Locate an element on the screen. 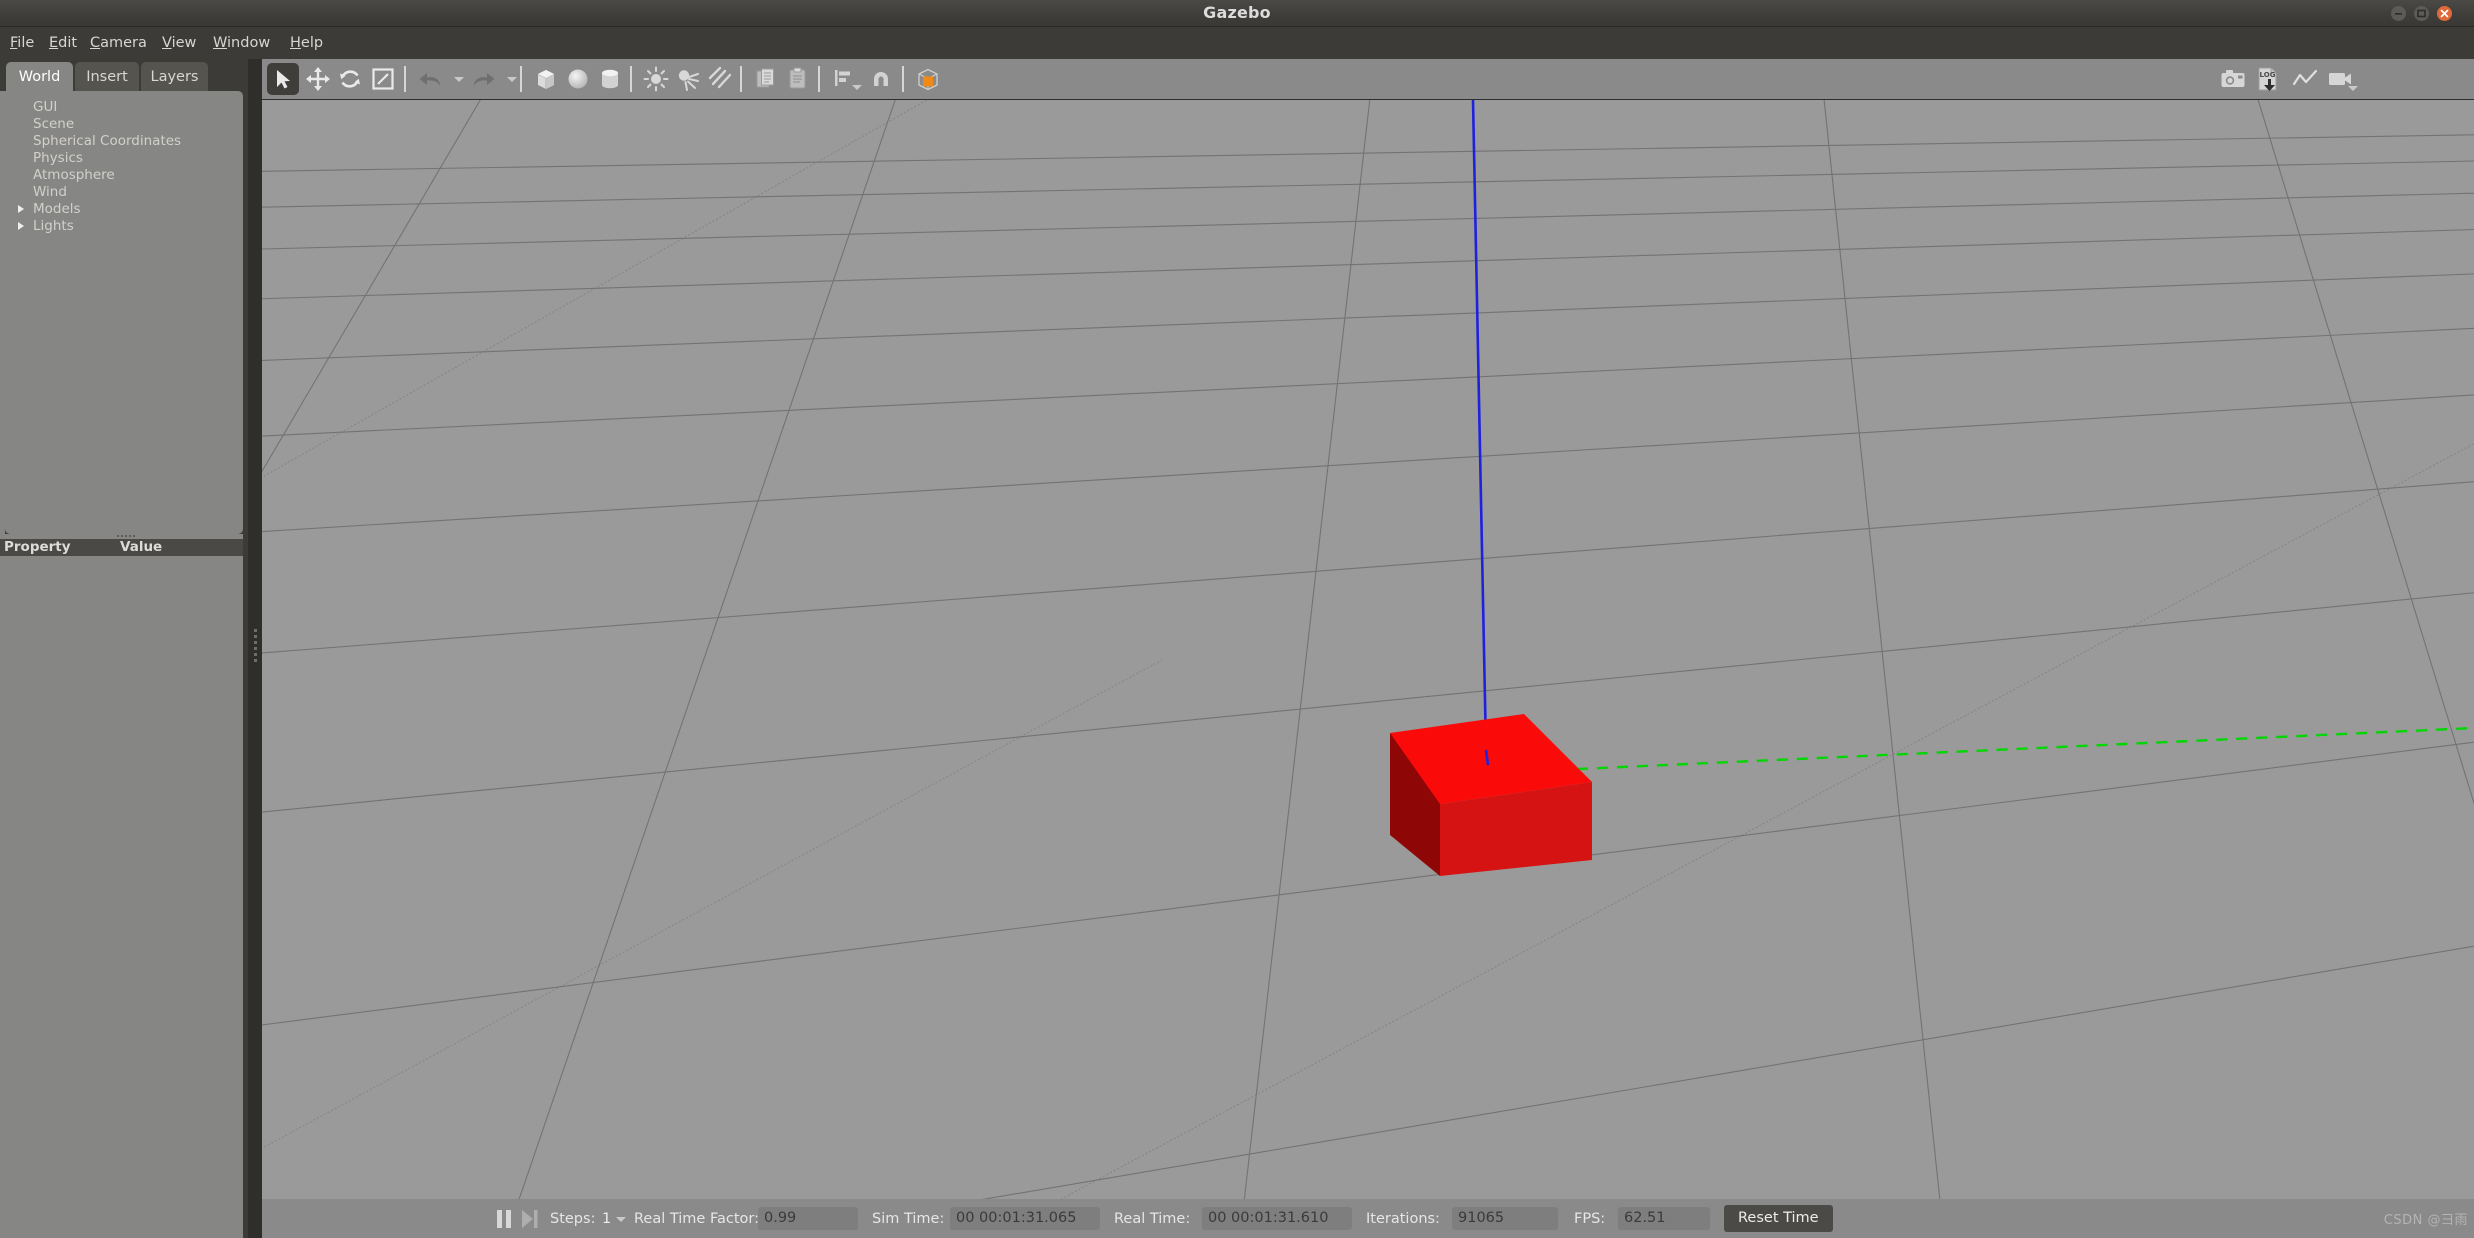 This screenshot has width=2474, height=1238. close-button is located at coordinates (2444, 13).